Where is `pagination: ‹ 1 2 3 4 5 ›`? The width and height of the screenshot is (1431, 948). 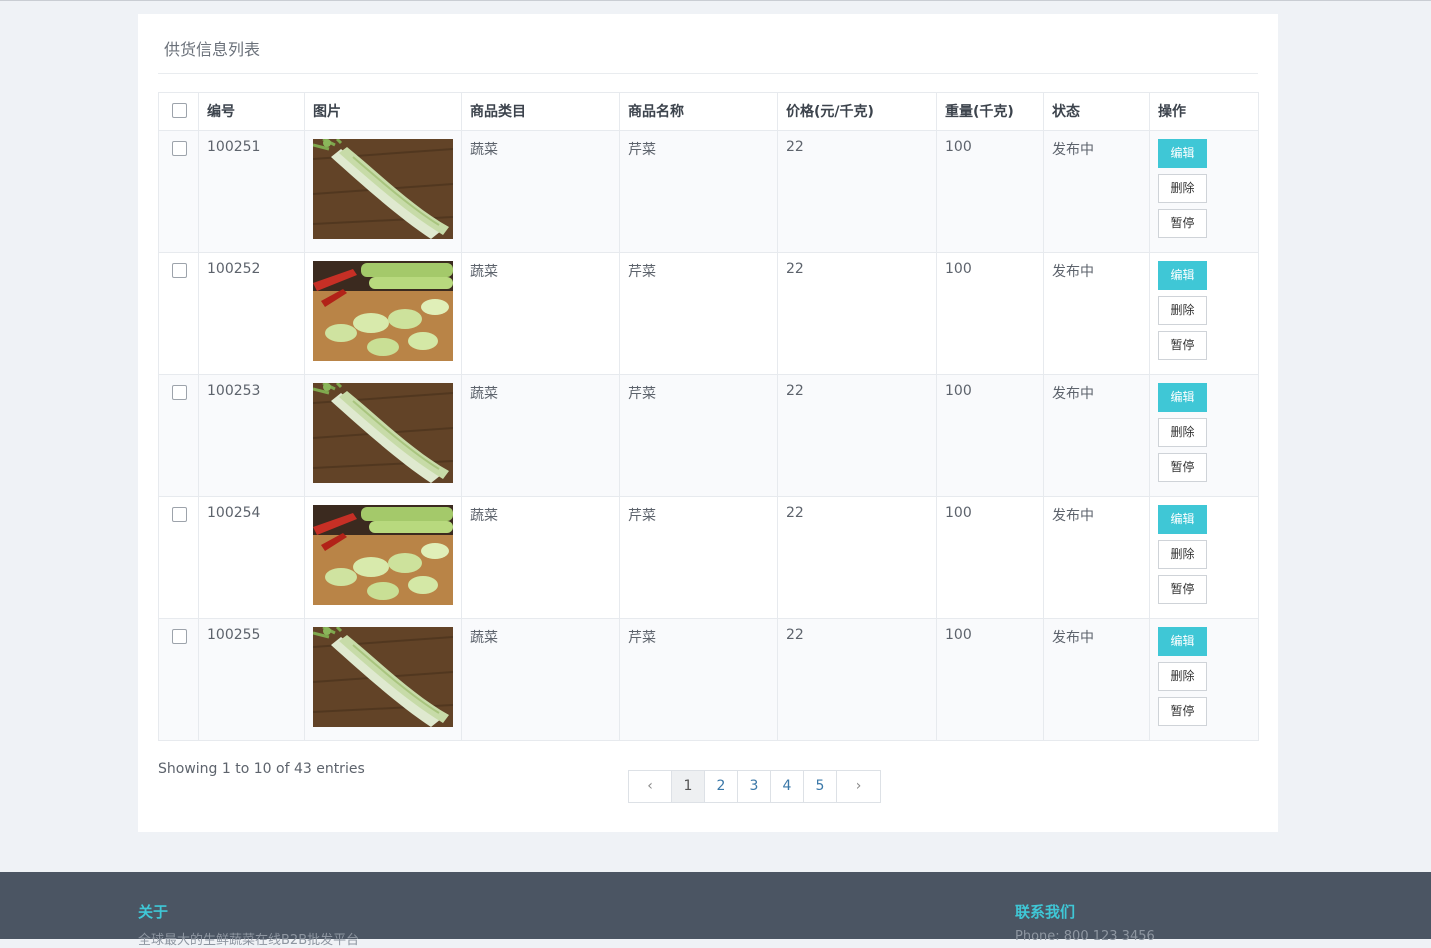
pagination: ‹ 1 2 3 4 5 › is located at coordinates (754, 786).